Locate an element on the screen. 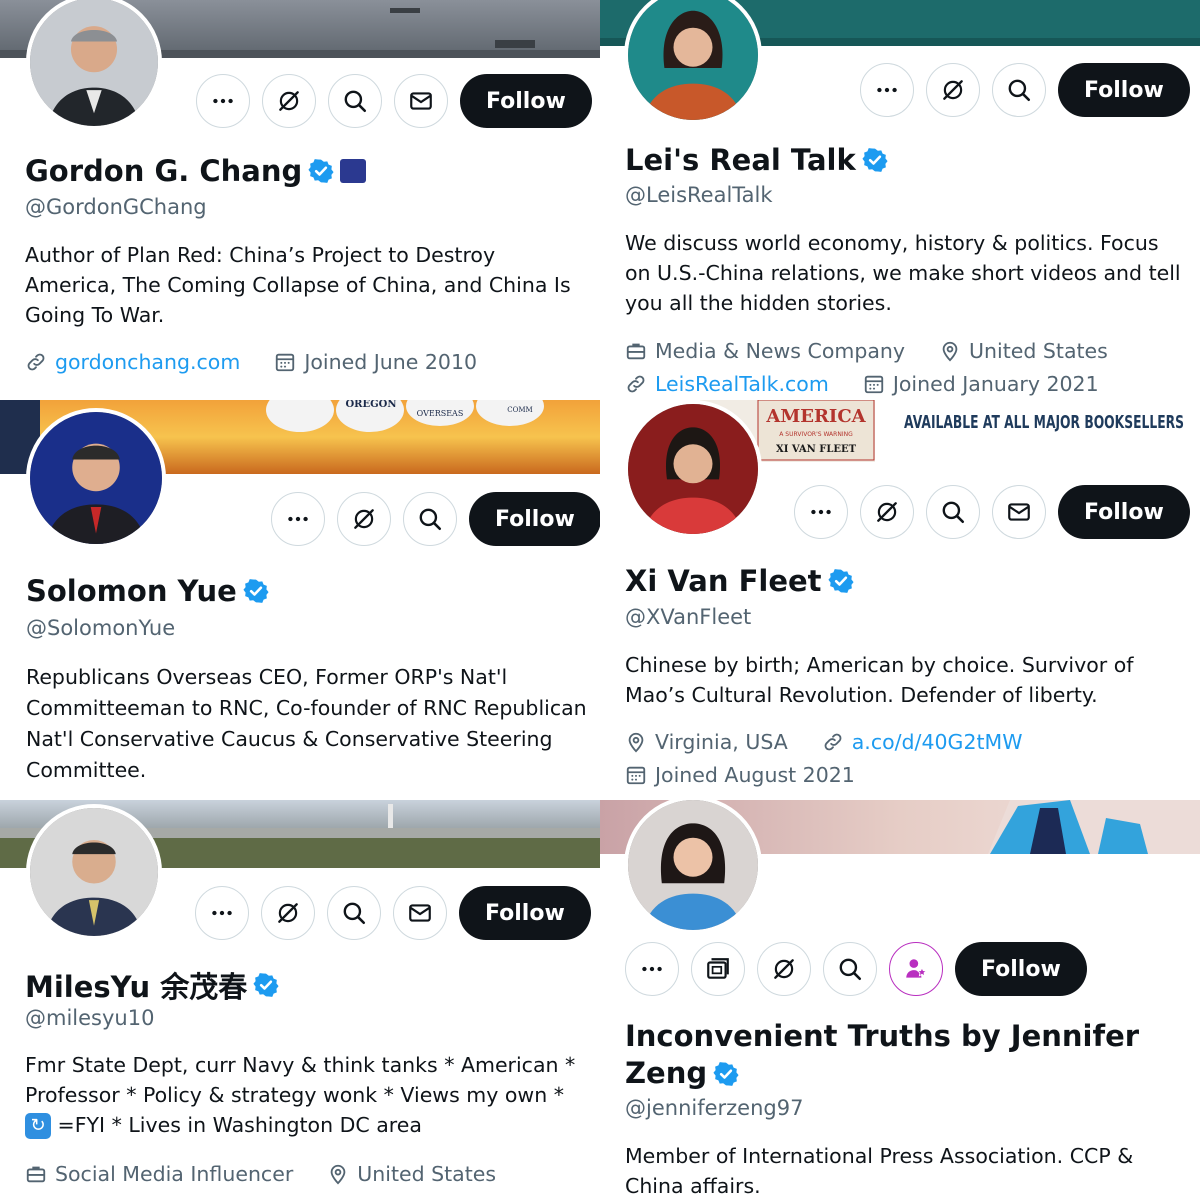  book-author: XI VAN FLEET is located at coordinates (816, 449).